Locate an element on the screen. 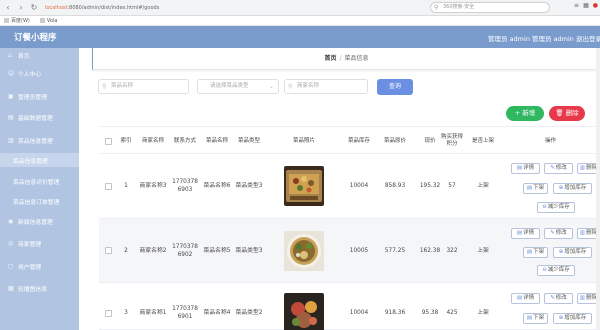 Image resolution: width=600 pixels, height=330 pixels. carousel-icon: ▦ is located at coordinates (11, 288).